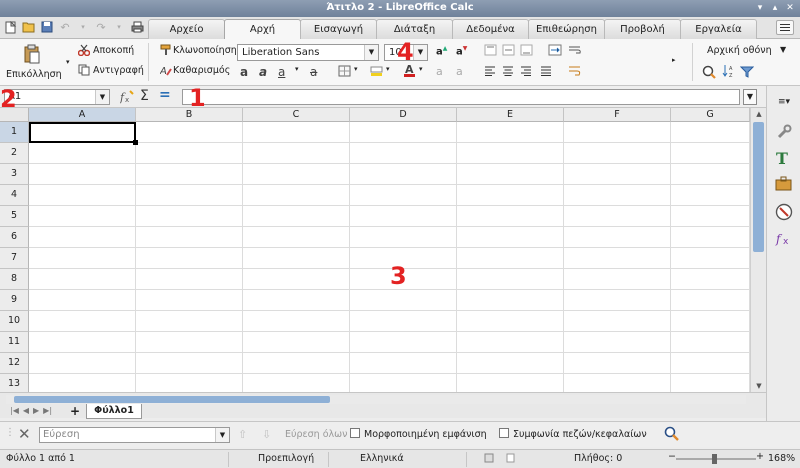 The image size is (800, 468). I want to click on background-color-icon, so click(376, 72).